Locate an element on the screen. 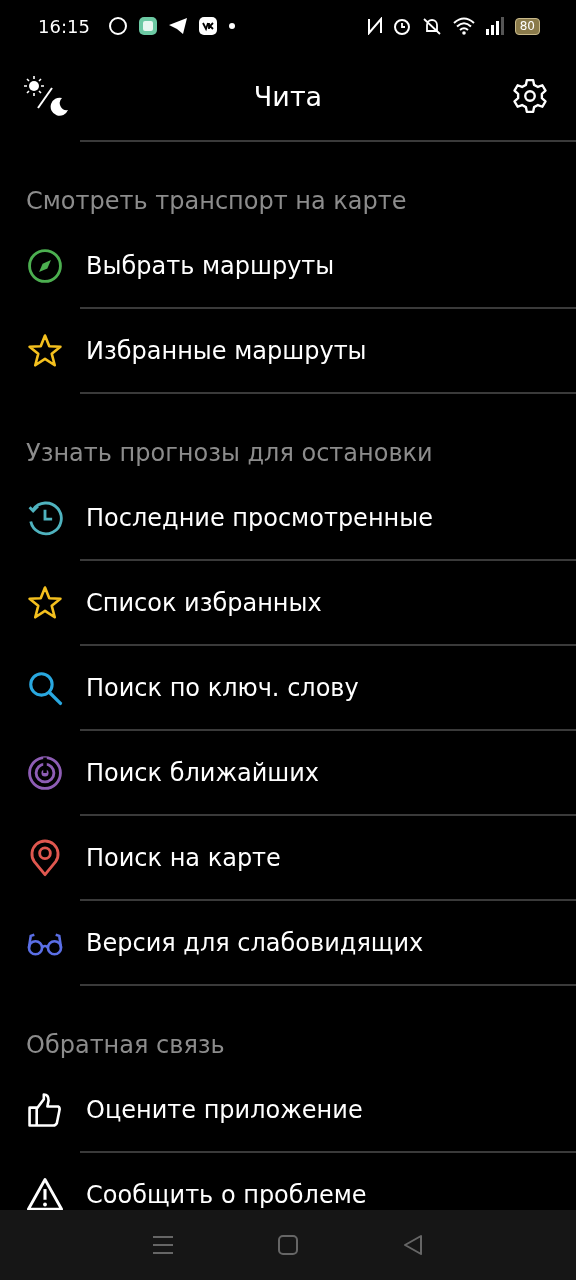 Image resolution: width=576 pixels, height=1280 pixels. compass-icon is located at coordinates (45, 265).